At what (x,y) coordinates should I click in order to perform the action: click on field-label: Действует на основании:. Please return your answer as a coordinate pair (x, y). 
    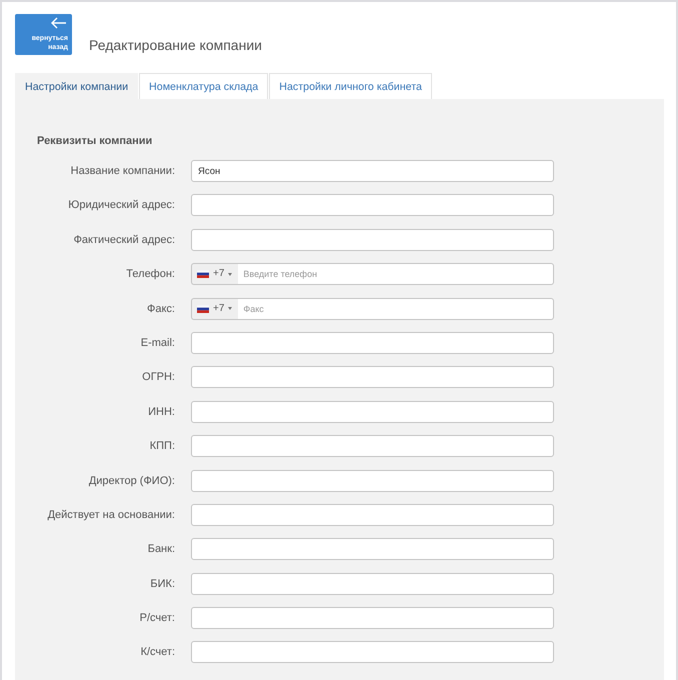
    Looking at the image, I should click on (111, 515).